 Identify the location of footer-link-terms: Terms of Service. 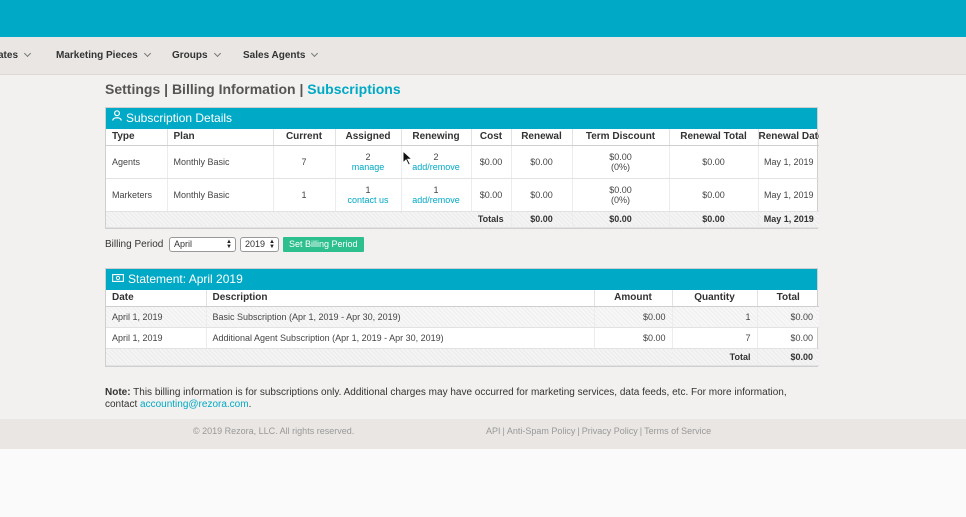
(677, 431).